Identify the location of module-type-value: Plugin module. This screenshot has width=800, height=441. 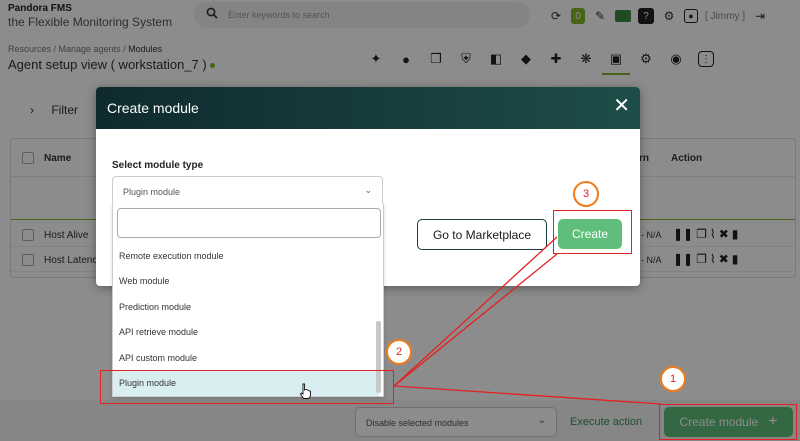
(152, 192).